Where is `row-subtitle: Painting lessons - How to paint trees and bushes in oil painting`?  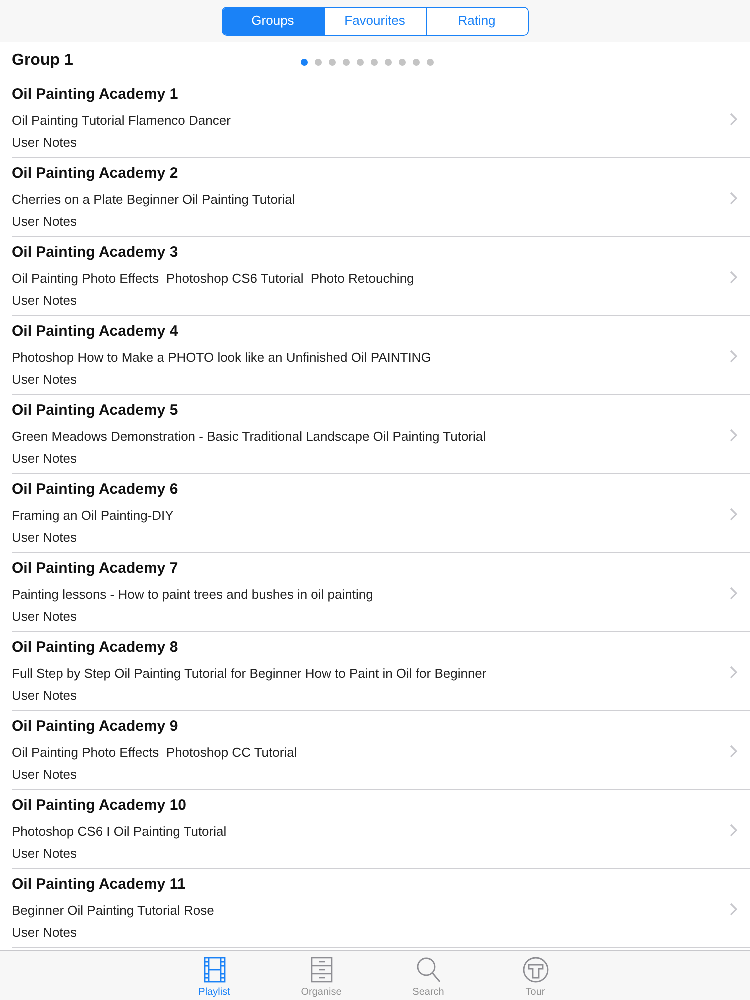
row-subtitle: Painting lessons - How to paint trees and bushes in oil painting is located at coordinates (193, 595).